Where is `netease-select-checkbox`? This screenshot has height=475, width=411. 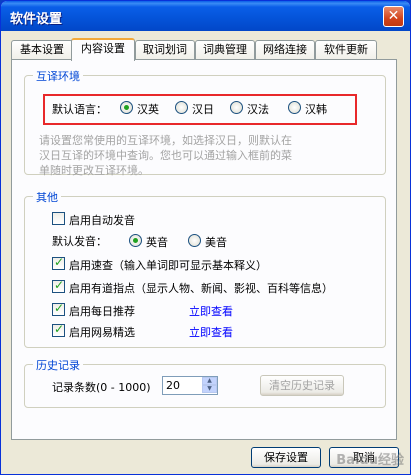 netease-select-checkbox is located at coordinates (58, 329).